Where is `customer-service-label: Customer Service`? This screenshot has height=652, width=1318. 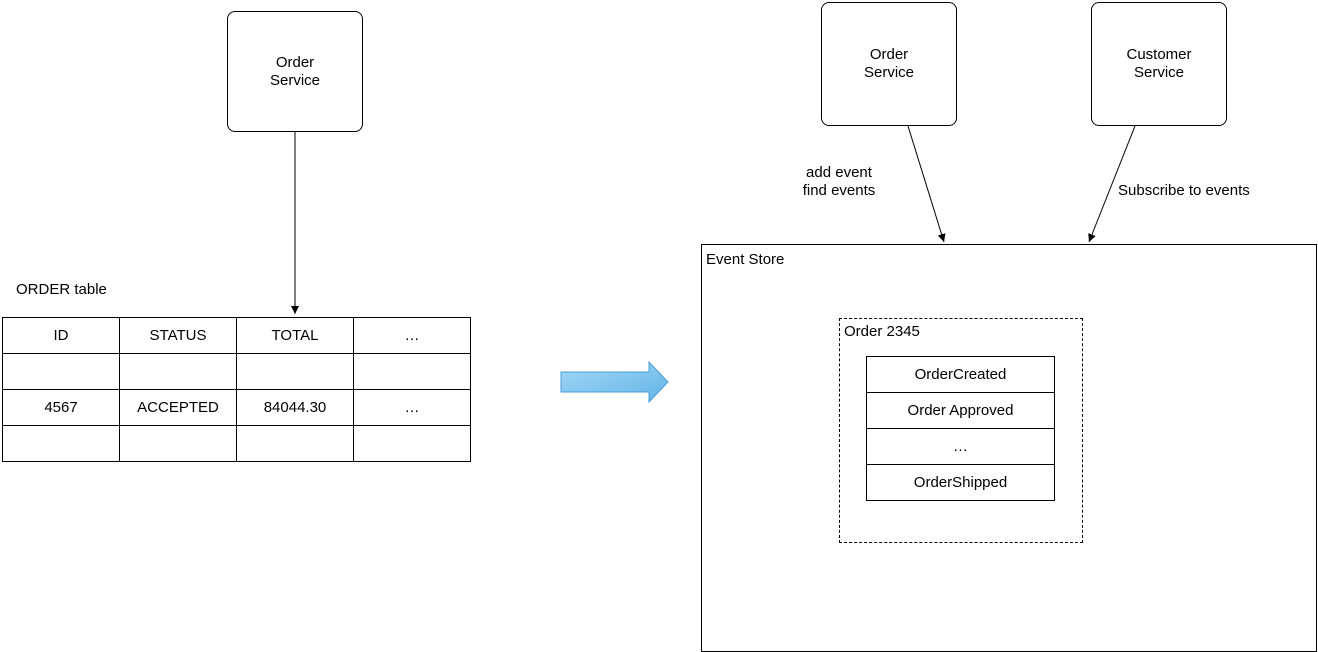
customer-service-label: Customer Service is located at coordinates (1159, 63).